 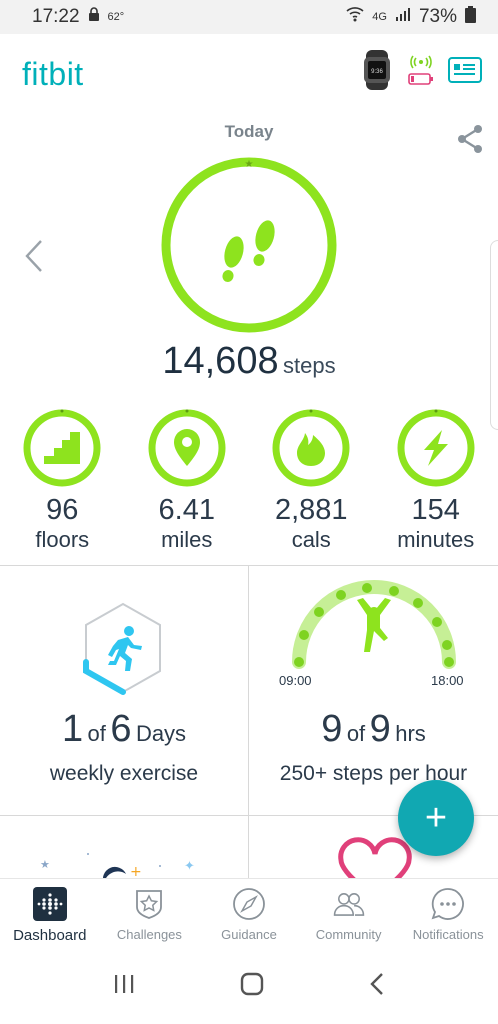 I want to click on previous-day-chevron-icon, so click(x=34, y=256).